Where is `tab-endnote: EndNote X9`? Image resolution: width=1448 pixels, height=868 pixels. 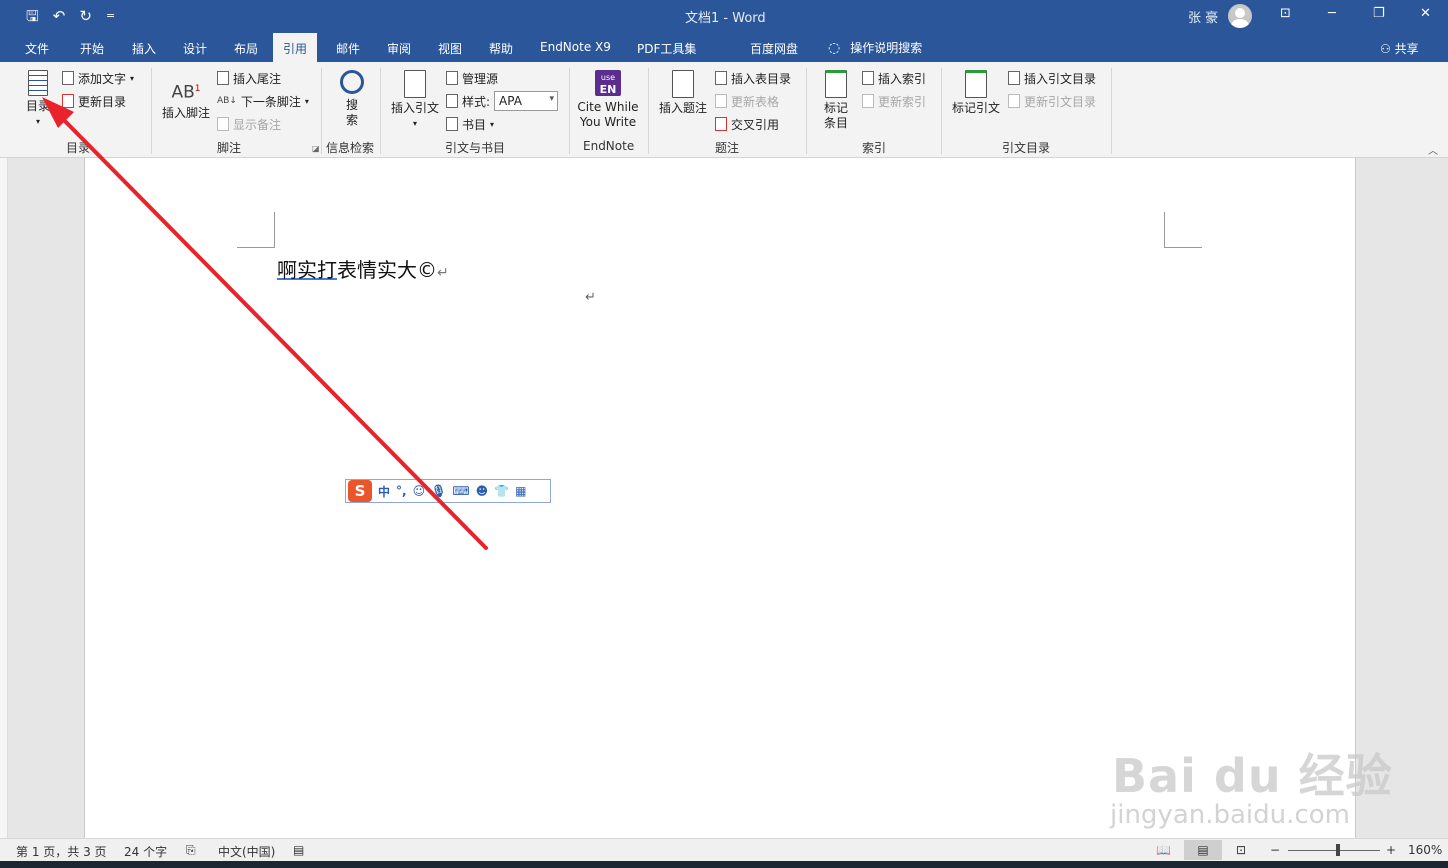
tab-endnote: EndNote X9 is located at coordinates (575, 47).